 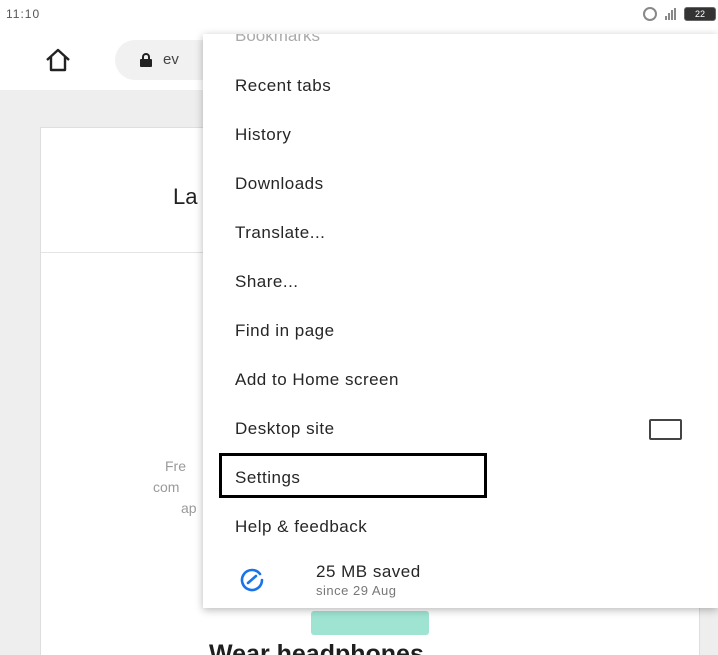 I want to click on menu-item-label: Desktop site, so click(x=285, y=428).